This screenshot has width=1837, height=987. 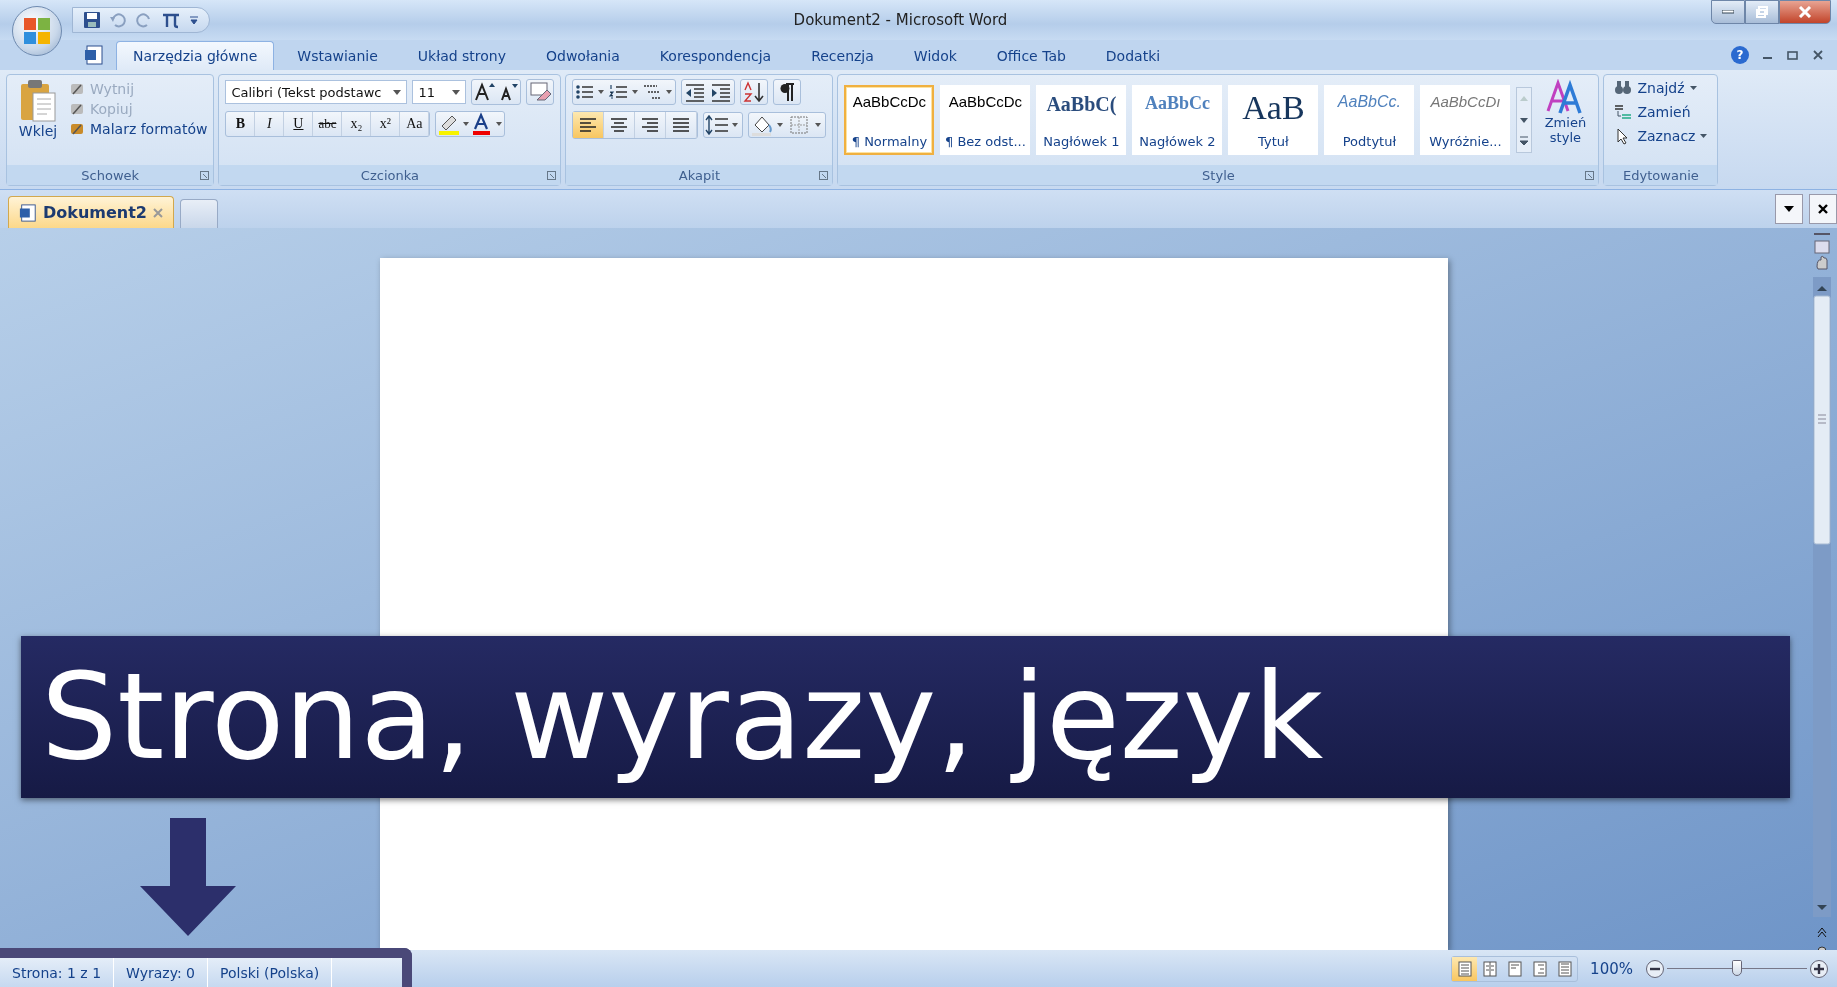 What do you see at coordinates (1273, 120) in the screenshot?
I see `style-item: AaB Tytuł` at bounding box center [1273, 120].